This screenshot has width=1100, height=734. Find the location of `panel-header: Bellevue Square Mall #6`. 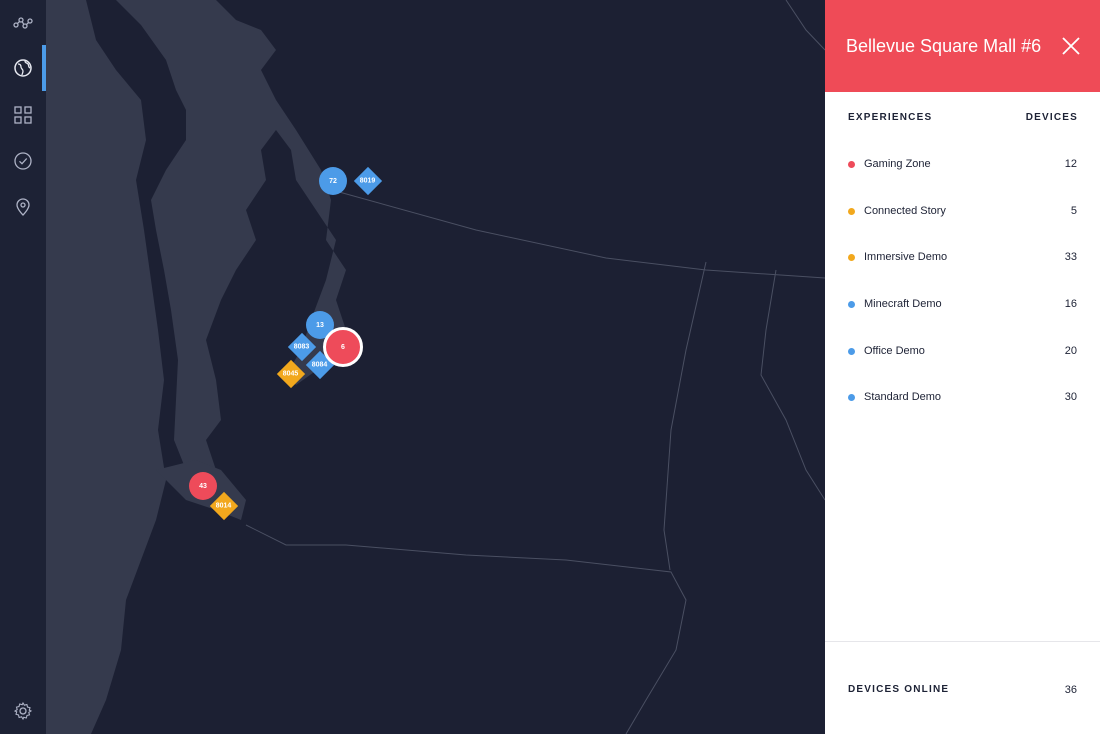

panel-header: Bellevue Square Mall #6 is located at coordinates (962, 46).